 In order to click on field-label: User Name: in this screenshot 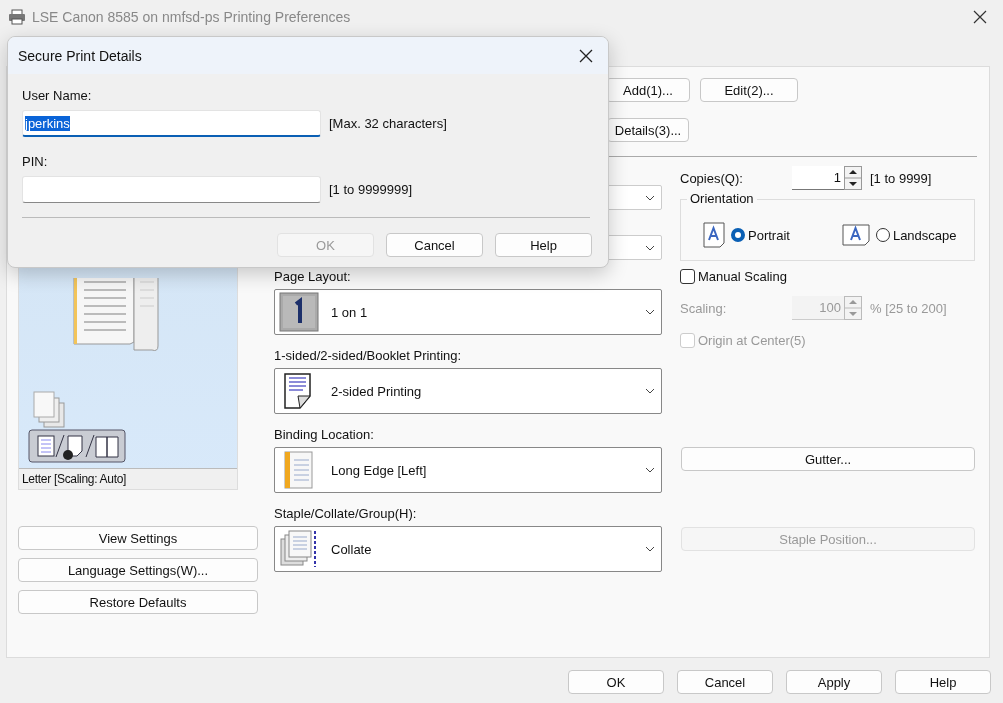, I will do `click(57, 96)`.